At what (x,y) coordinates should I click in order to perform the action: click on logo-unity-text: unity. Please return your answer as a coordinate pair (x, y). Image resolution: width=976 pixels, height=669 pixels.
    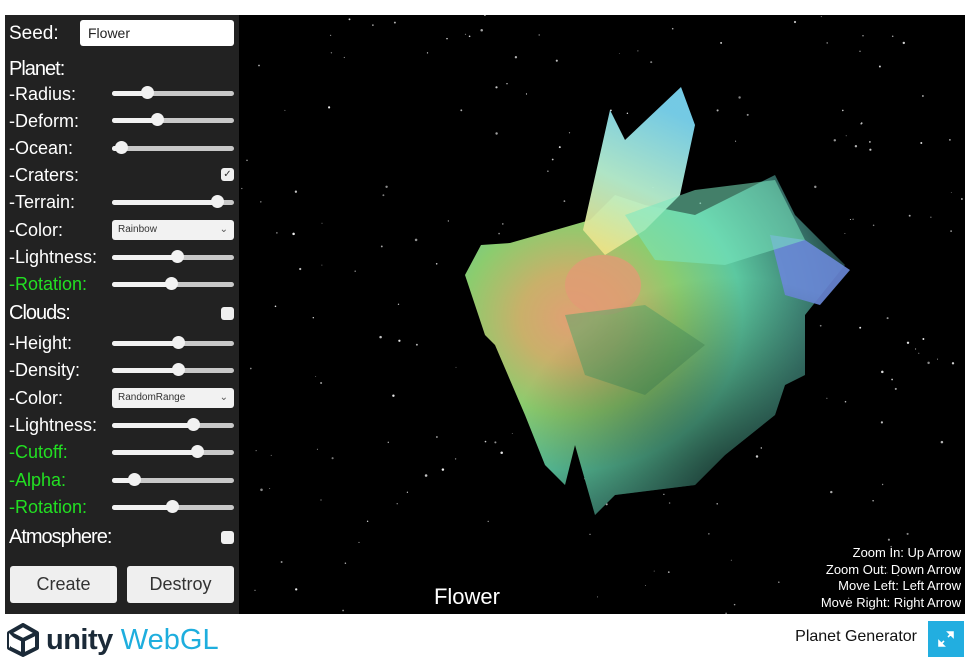
    Looking at the image, I should click on (79, 639).